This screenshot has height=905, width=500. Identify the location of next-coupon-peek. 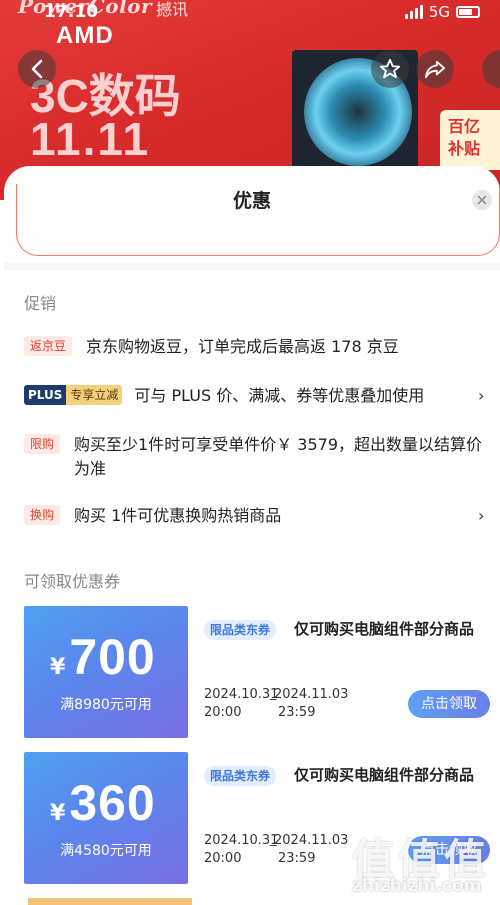
(110, 901).